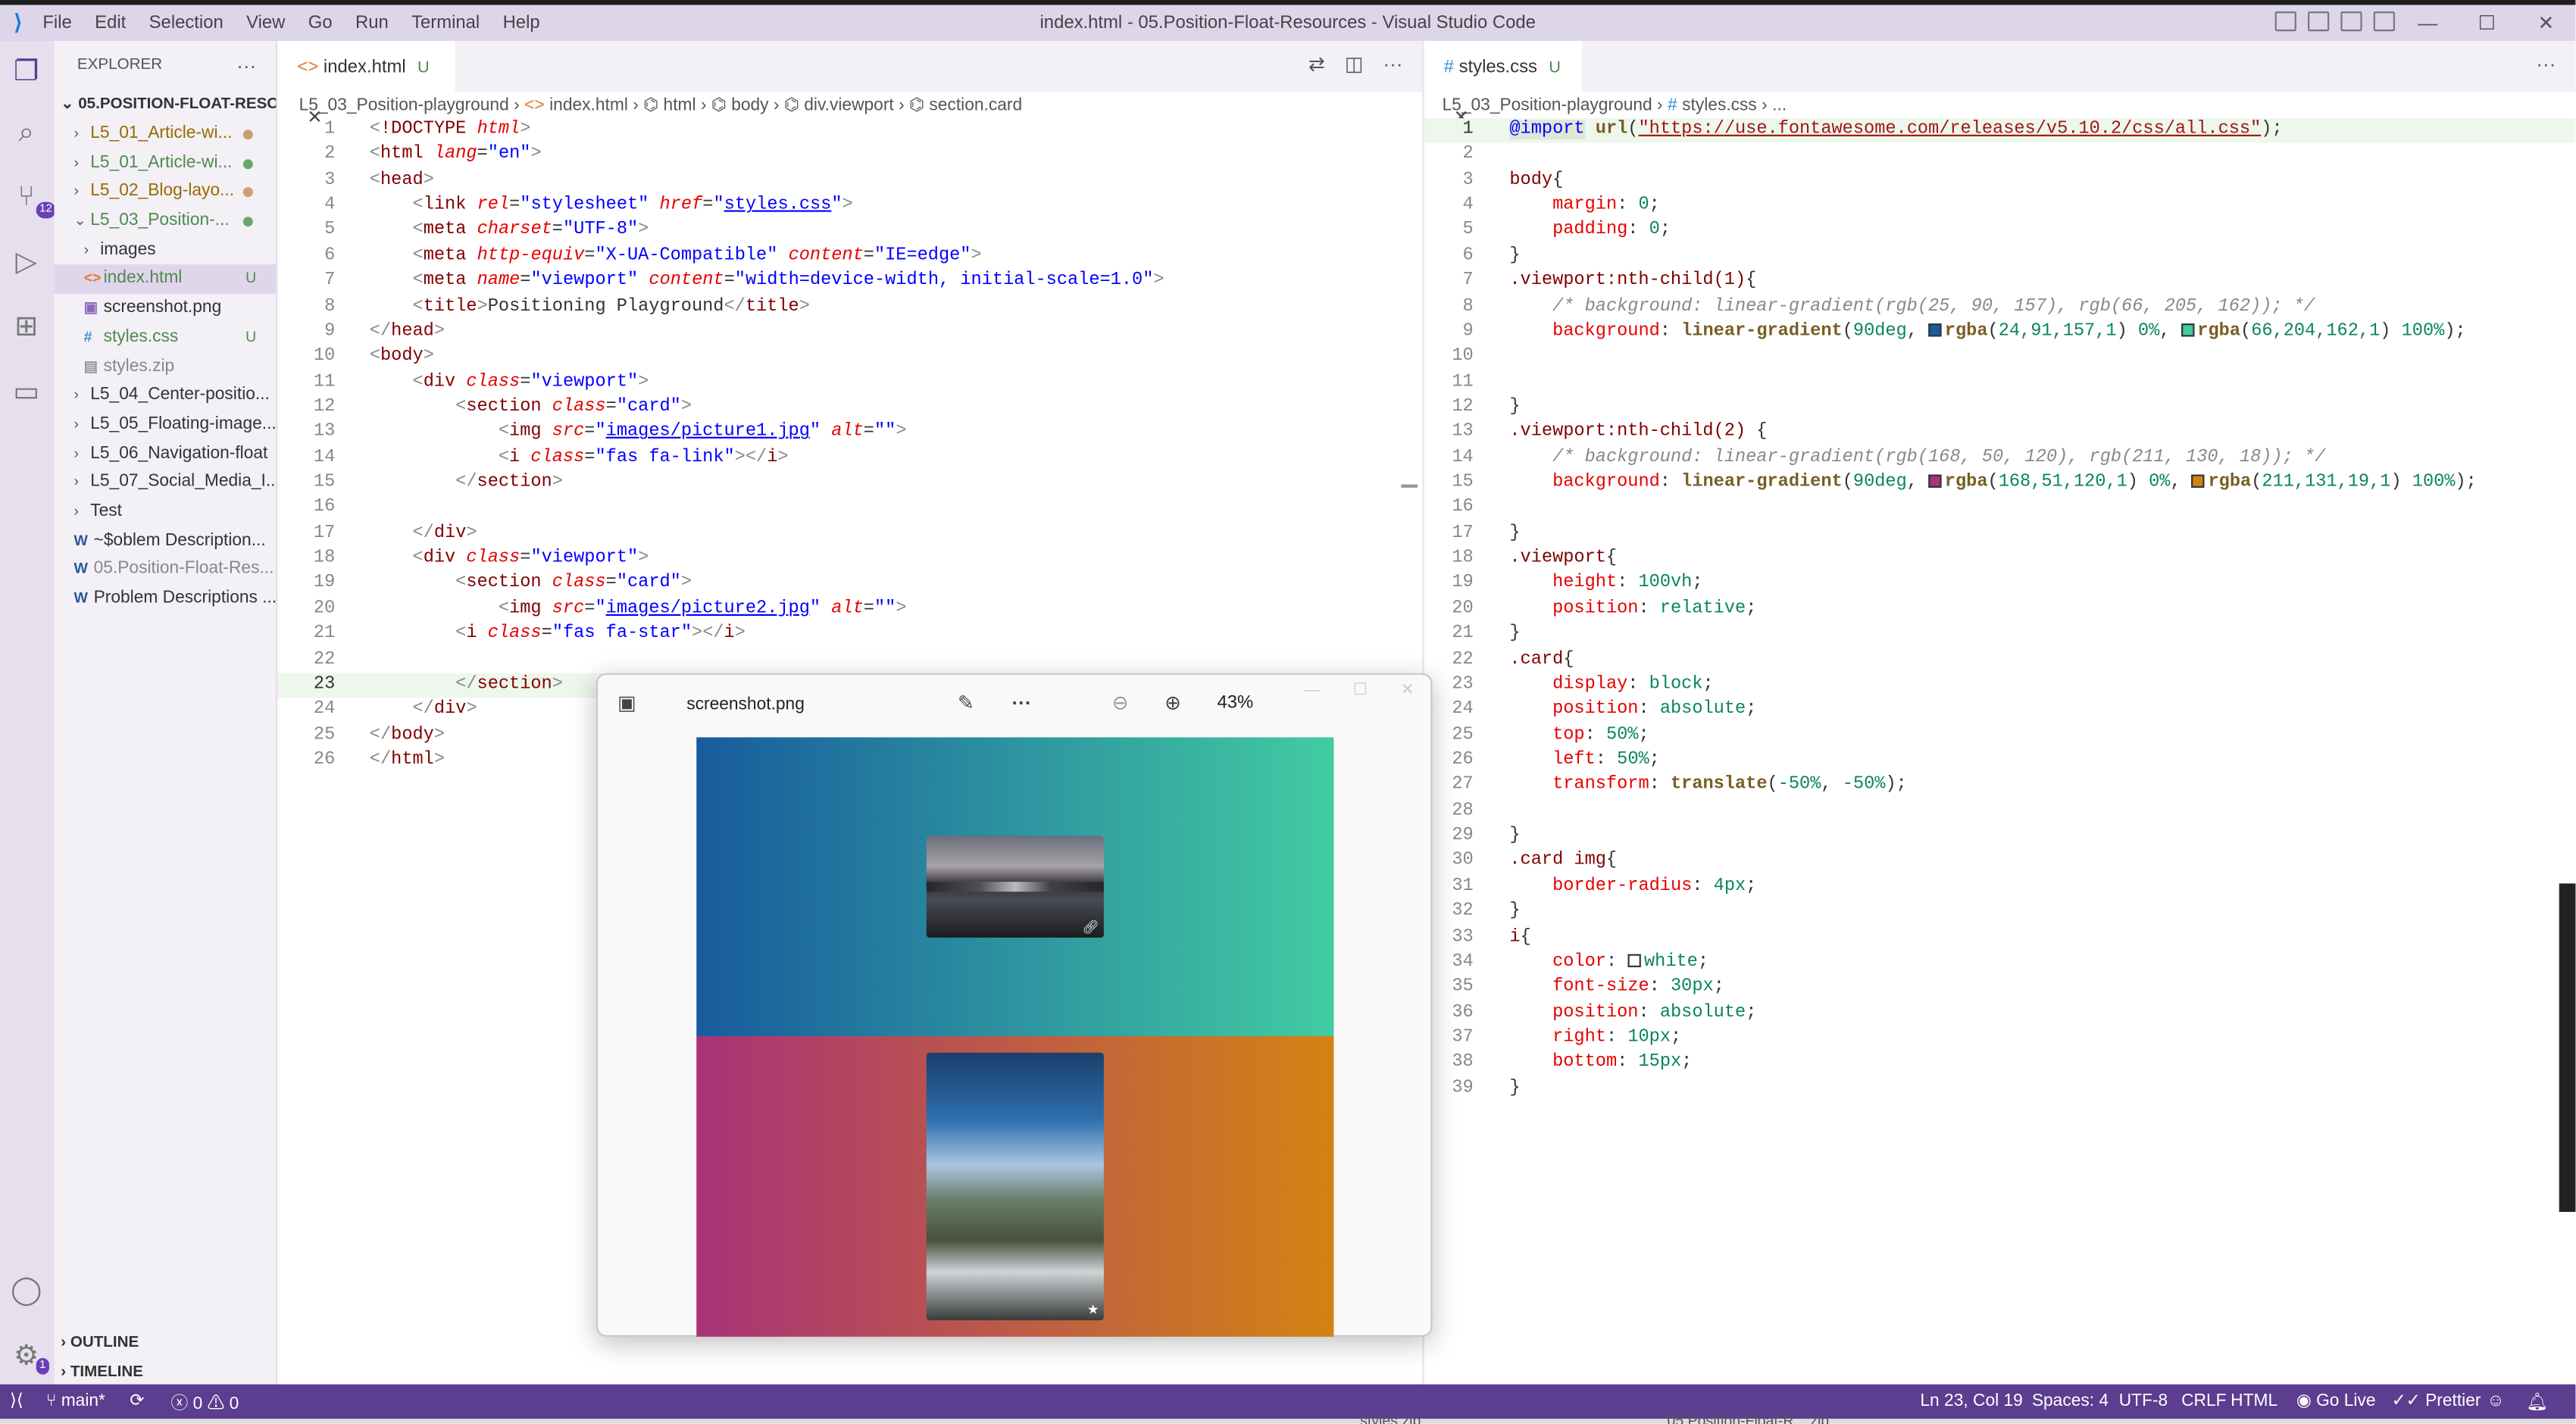  What do you see at coordinates (849, 458) in the screenshot?
I see `code-line: 14 <i class="fas fa-link"></i>` at bounding box center [849, 458].